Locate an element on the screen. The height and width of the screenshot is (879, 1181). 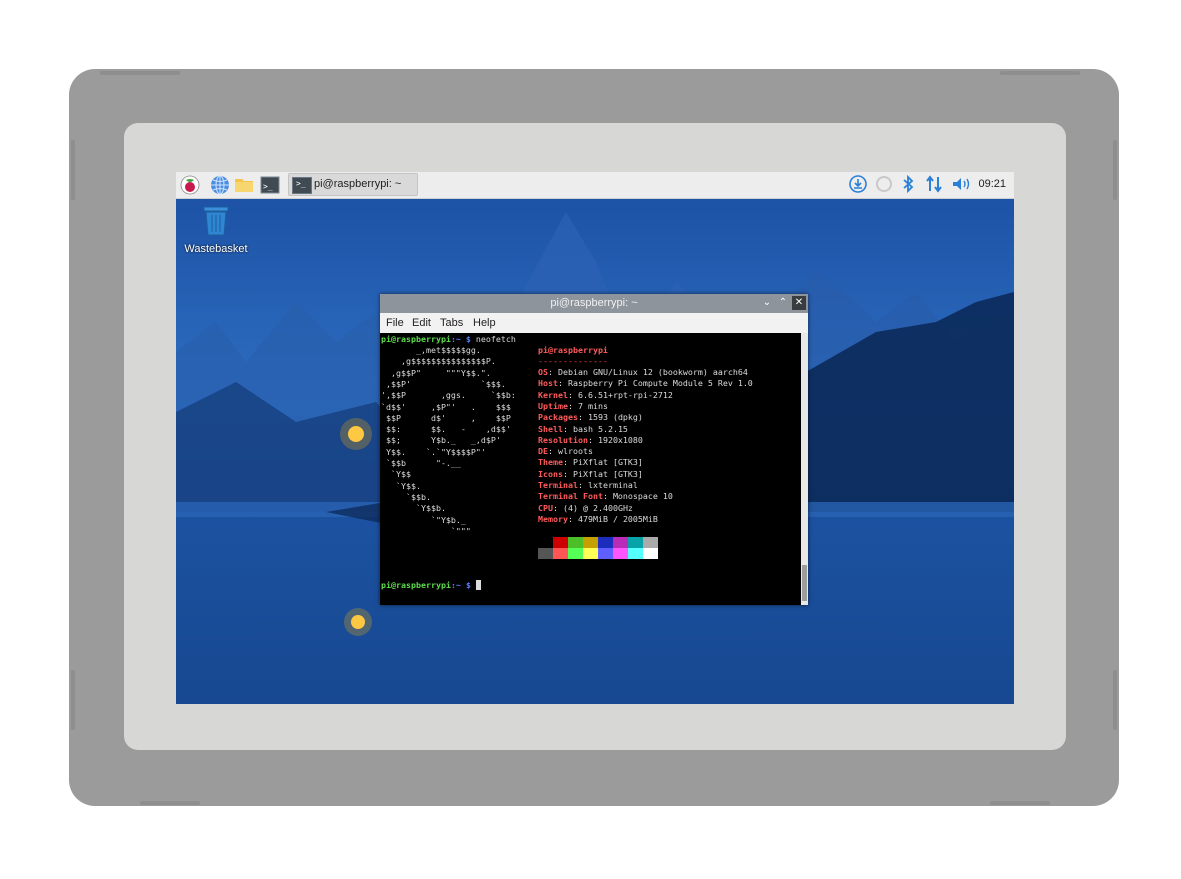
scrollbar-thumb is located at coordinates (804, 583).